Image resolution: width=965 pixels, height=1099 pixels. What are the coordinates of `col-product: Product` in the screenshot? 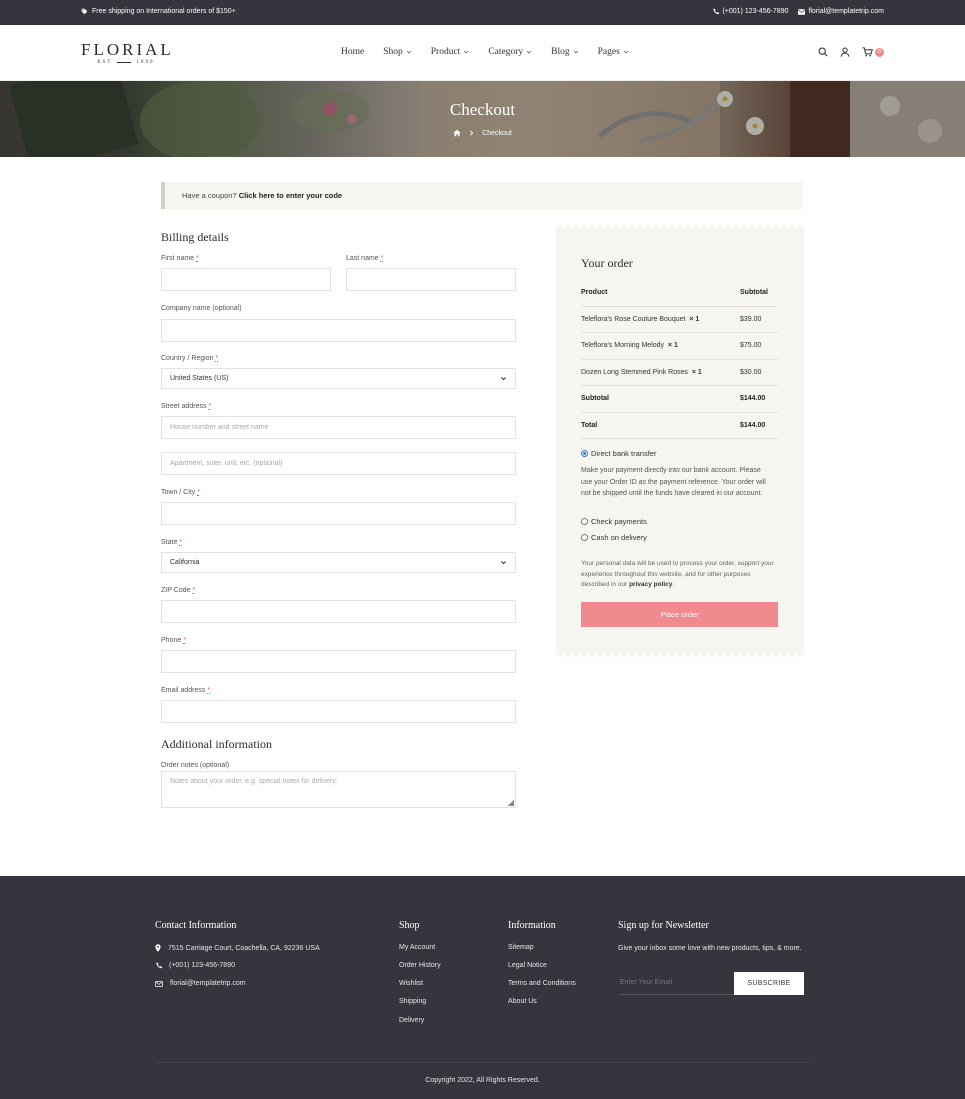 It's located at (594, 292).